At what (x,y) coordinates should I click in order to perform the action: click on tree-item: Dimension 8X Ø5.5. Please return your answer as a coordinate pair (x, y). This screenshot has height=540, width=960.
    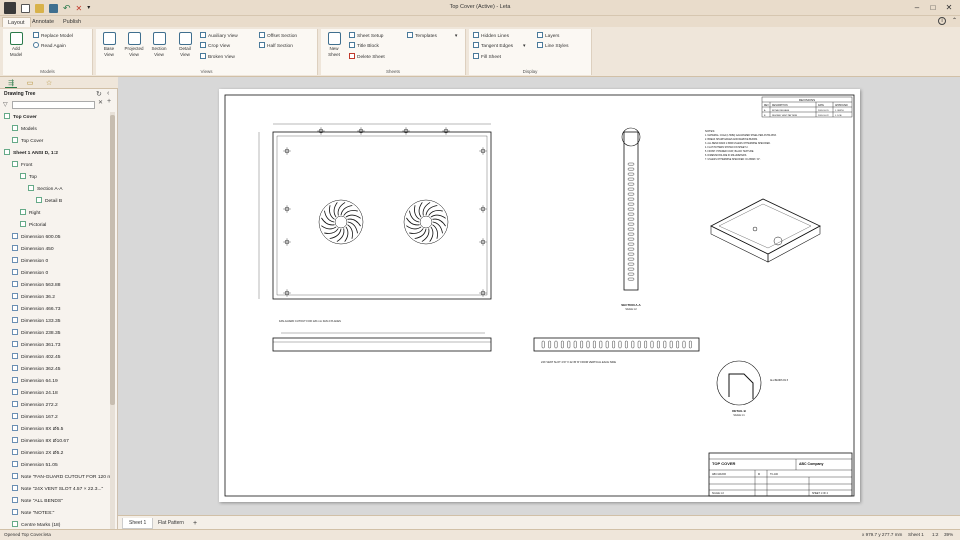
    Looking at the image, I should click on (55, 430).